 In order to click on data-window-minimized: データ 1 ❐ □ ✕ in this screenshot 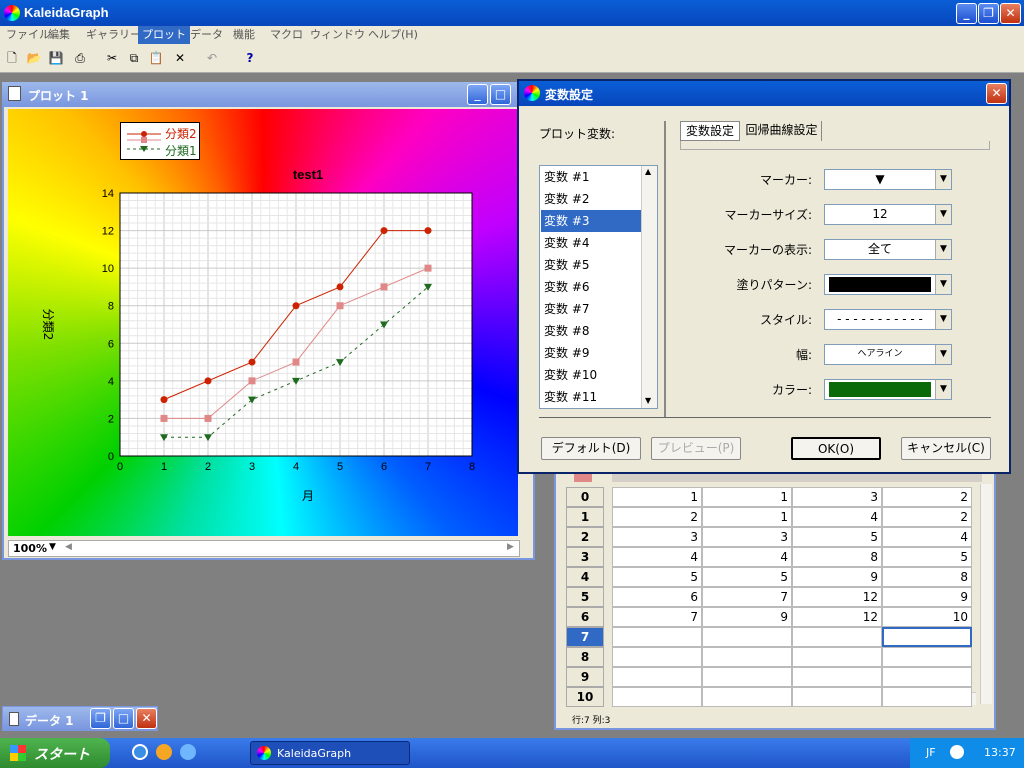, I will do `click(80, 718)`.